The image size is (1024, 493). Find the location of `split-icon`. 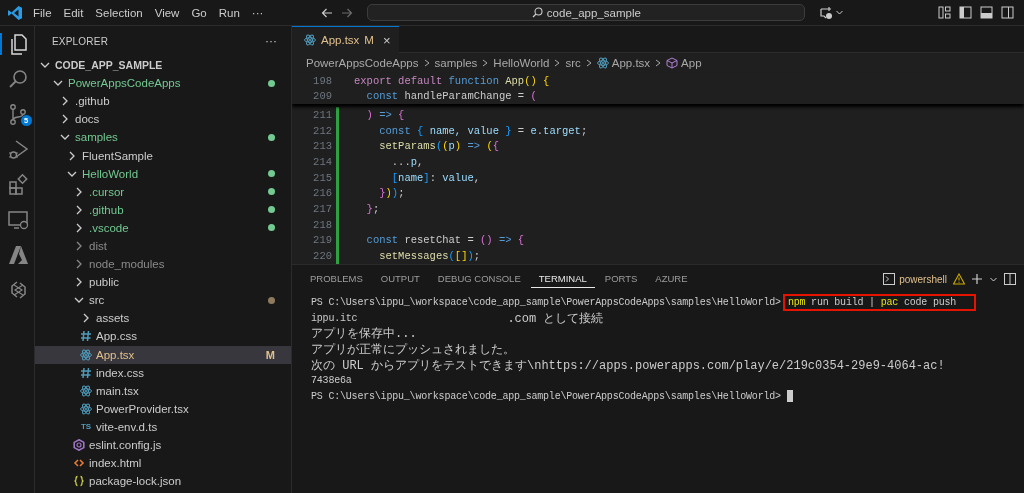

split-icon is located at coordinates (1010, 279).